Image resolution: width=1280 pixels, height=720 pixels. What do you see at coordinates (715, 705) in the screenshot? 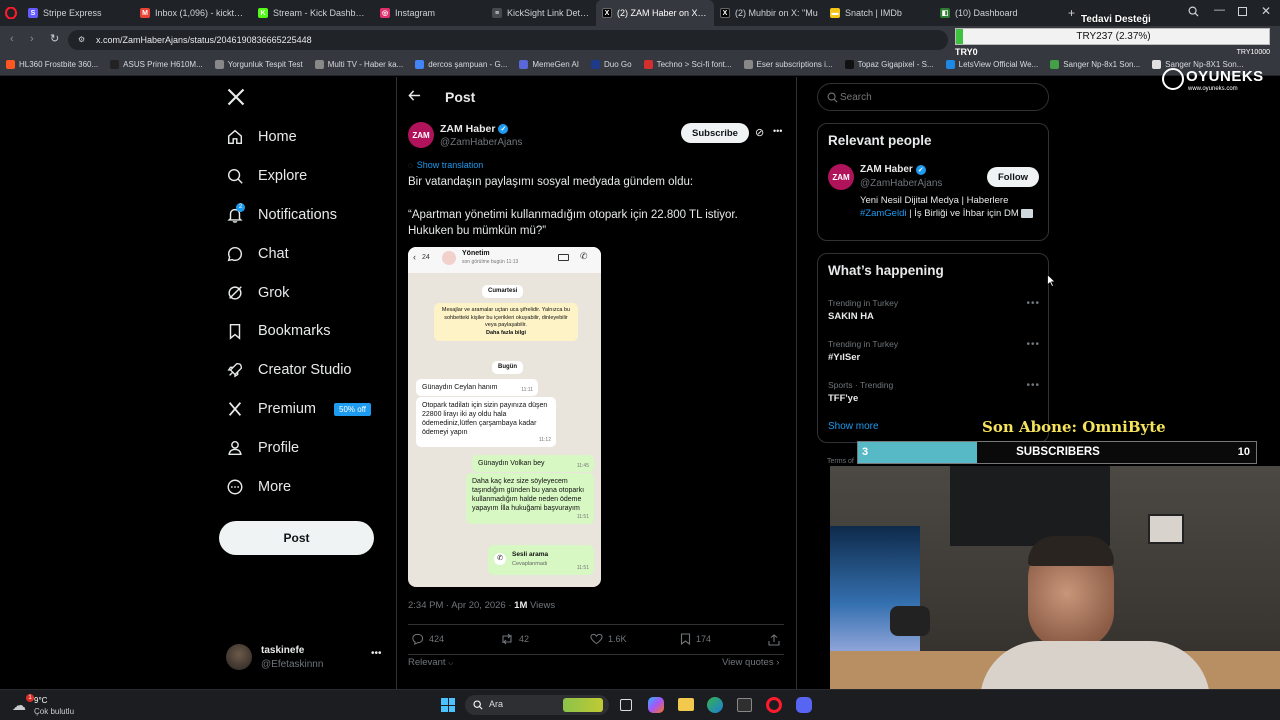
I see `edge-icon` at bounding box center [715, 705].